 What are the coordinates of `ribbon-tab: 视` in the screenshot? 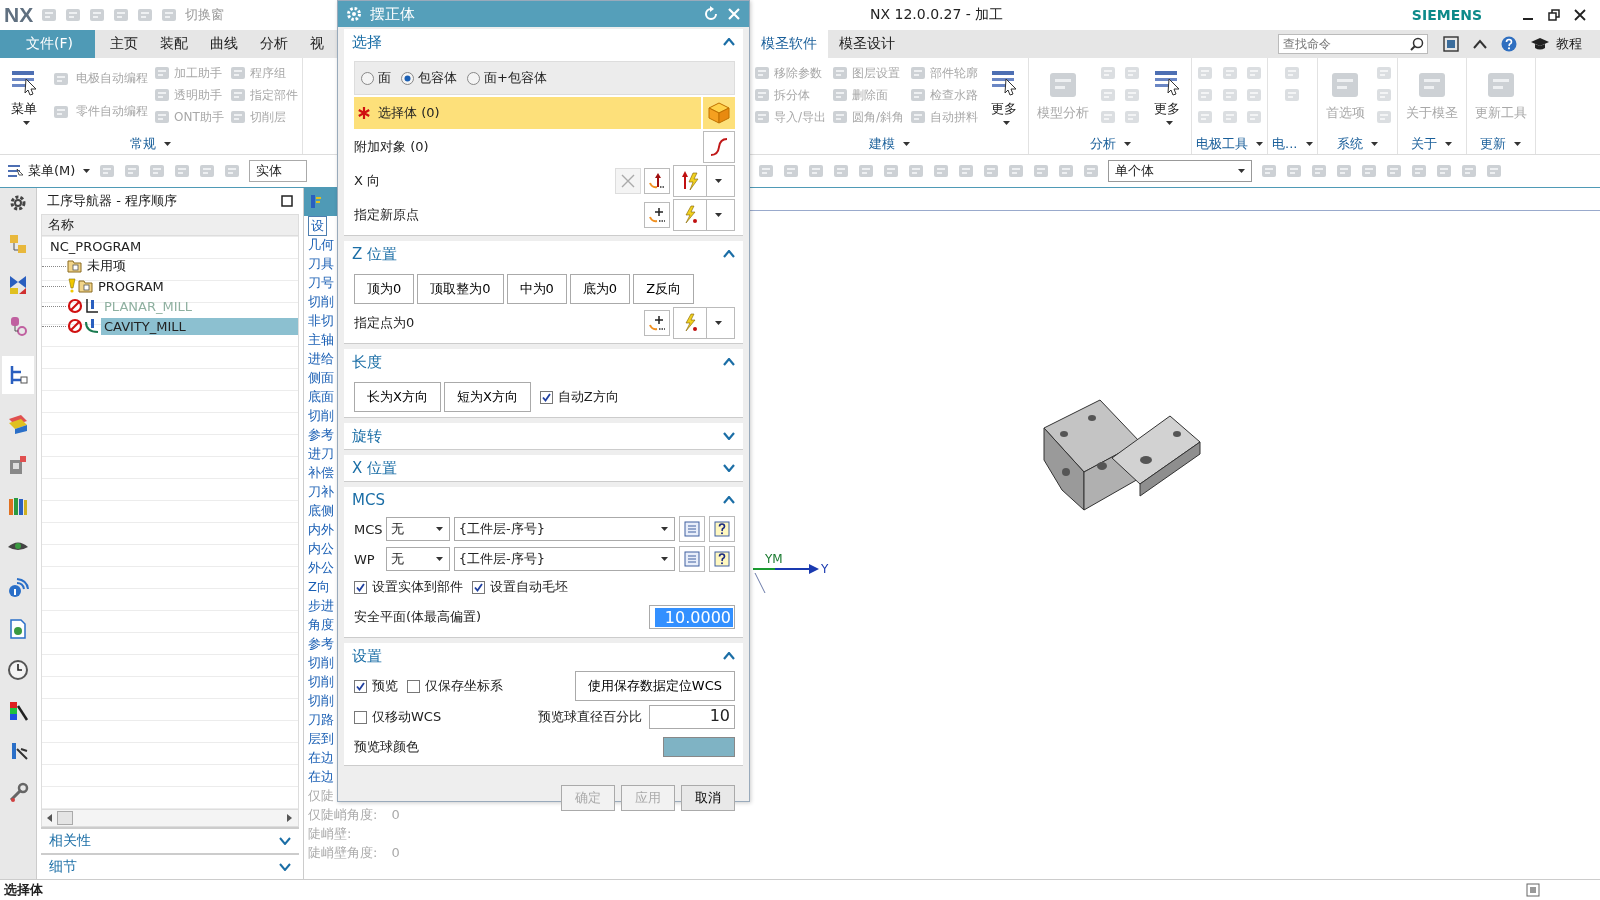 It's located at (317, 44).